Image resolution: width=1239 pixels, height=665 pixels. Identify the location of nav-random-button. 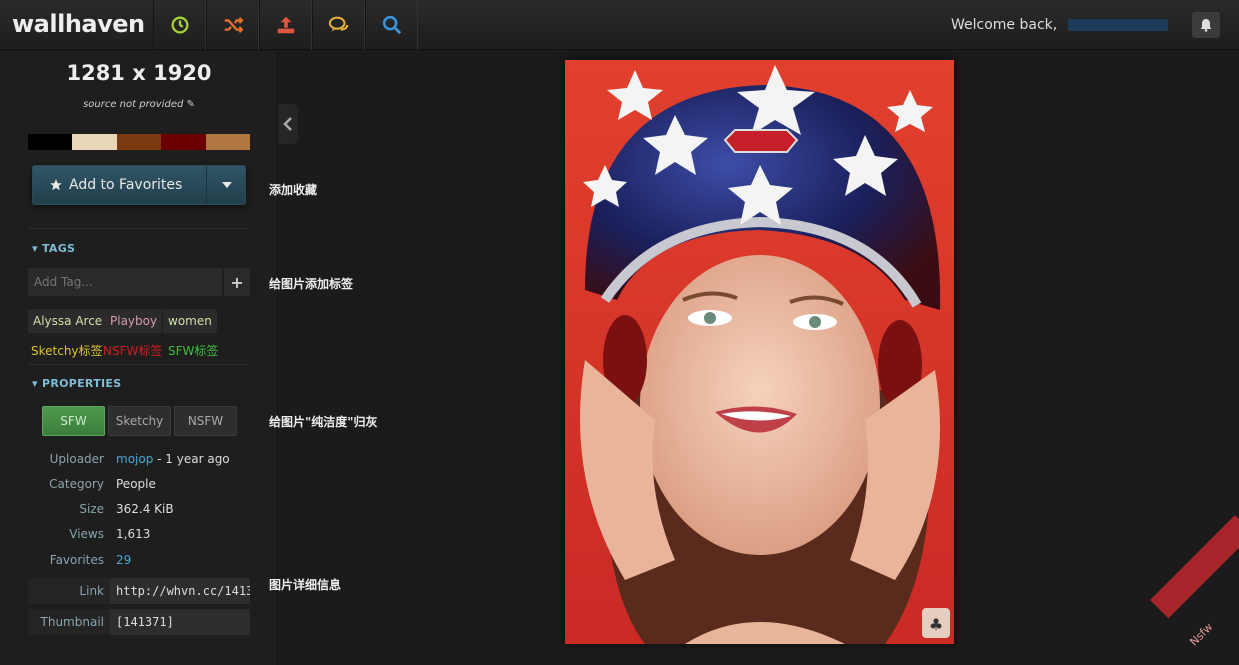
(232, 25).